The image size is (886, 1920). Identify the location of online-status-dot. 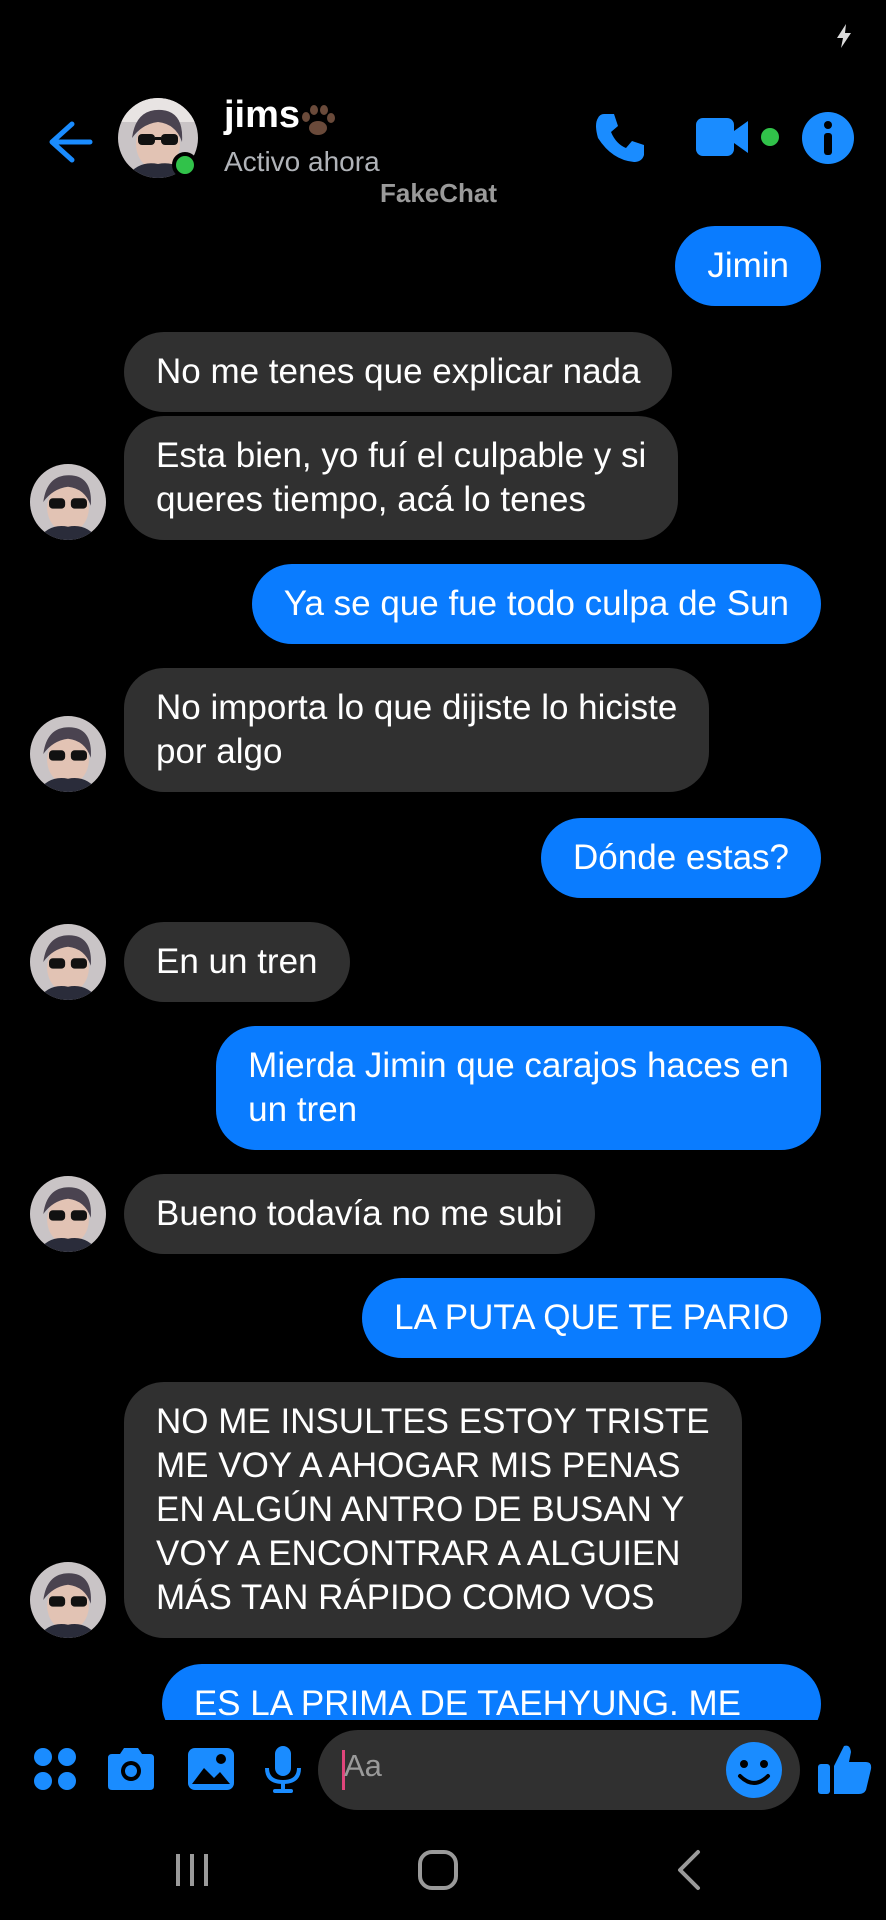
(185, 165).